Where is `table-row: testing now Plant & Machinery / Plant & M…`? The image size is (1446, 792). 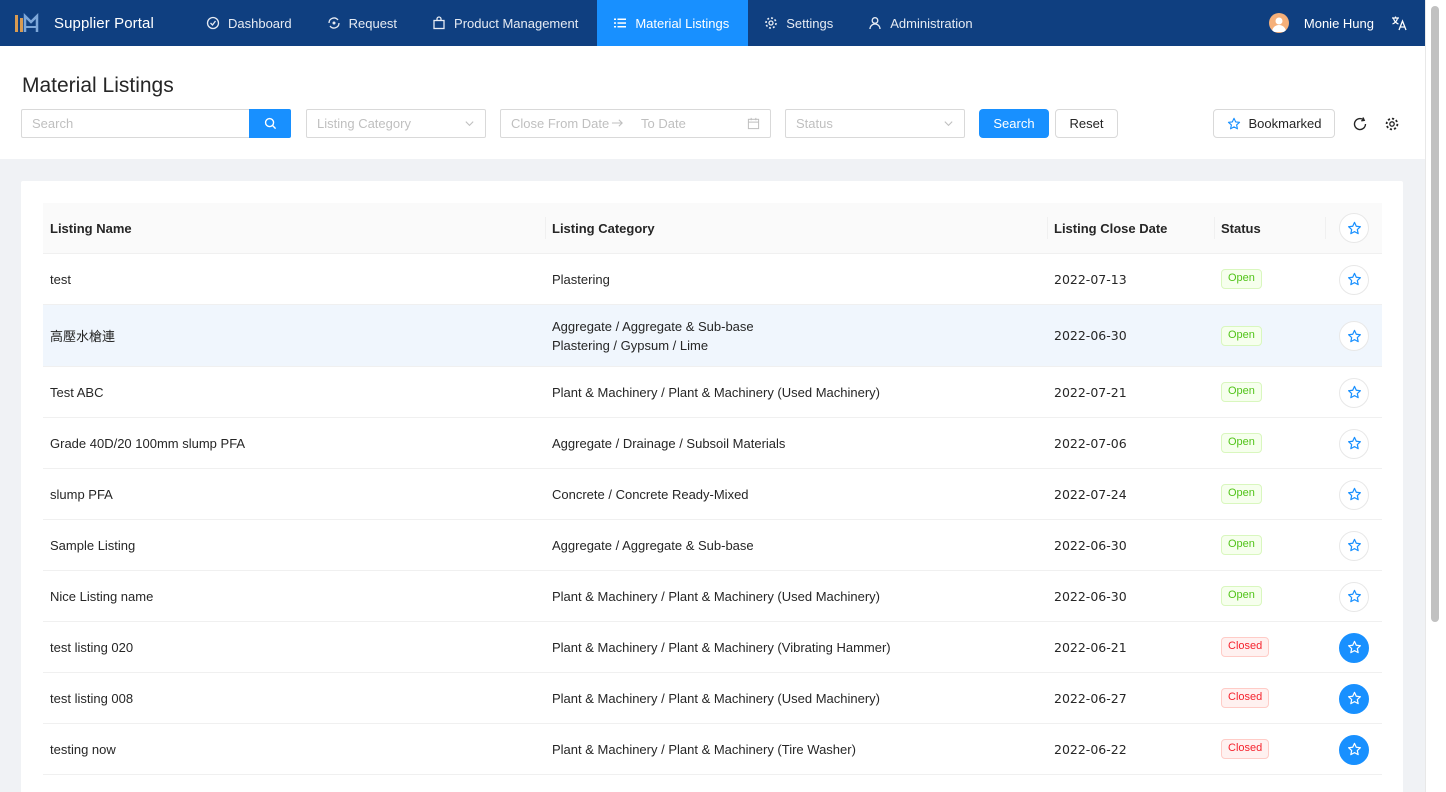
table-row: testing now Plant & Machinery / Plant & M… is located at coordinates (712, 749).